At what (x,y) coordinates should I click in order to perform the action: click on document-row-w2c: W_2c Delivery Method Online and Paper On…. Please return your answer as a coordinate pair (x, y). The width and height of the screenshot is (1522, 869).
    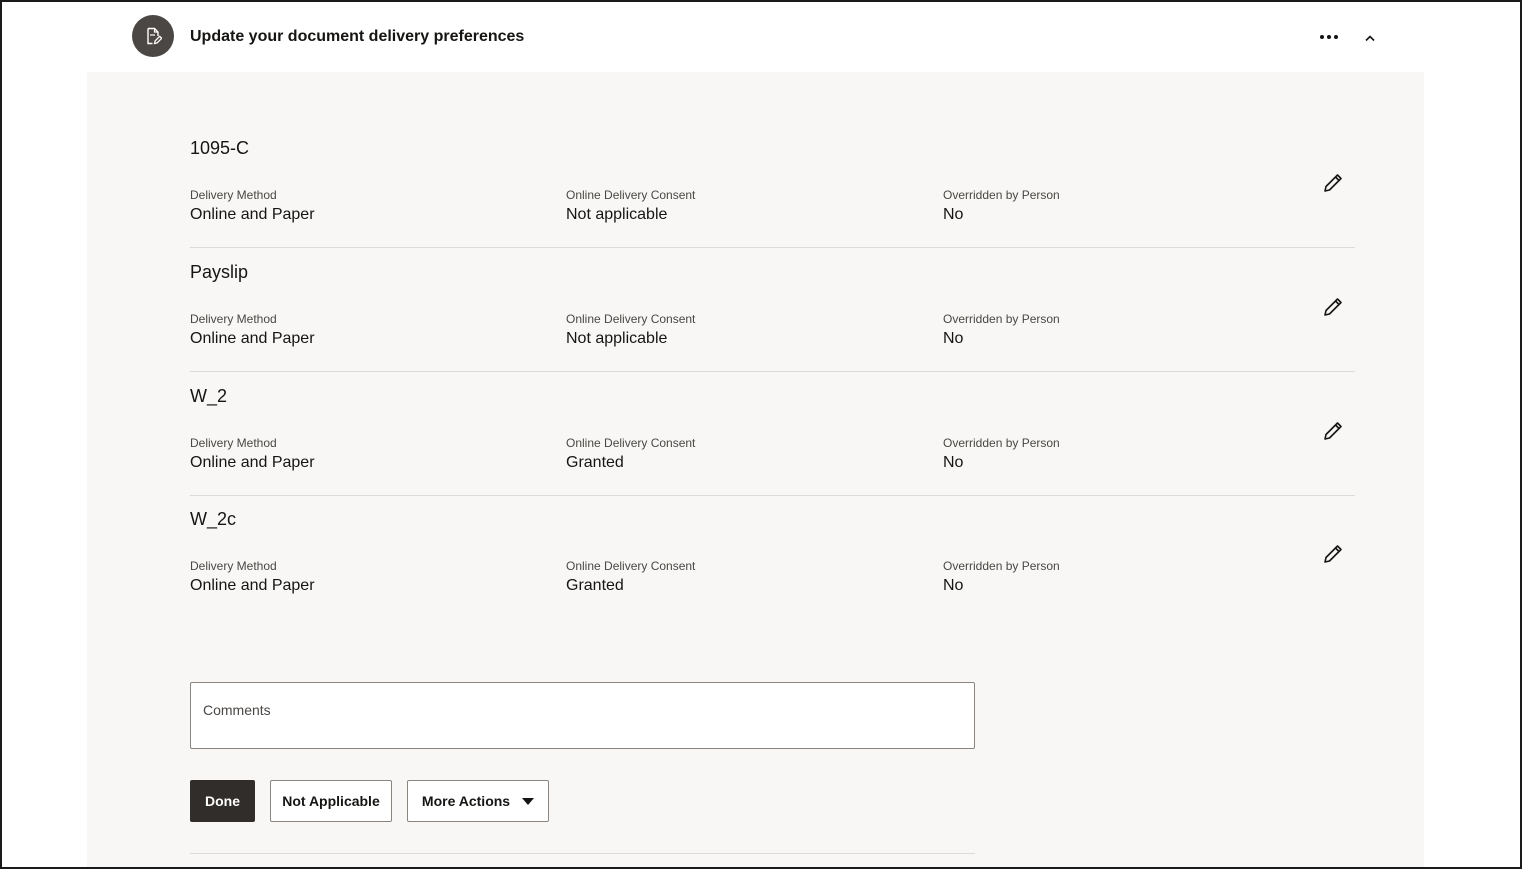
    Looking at the image, I should click on (772, 557).